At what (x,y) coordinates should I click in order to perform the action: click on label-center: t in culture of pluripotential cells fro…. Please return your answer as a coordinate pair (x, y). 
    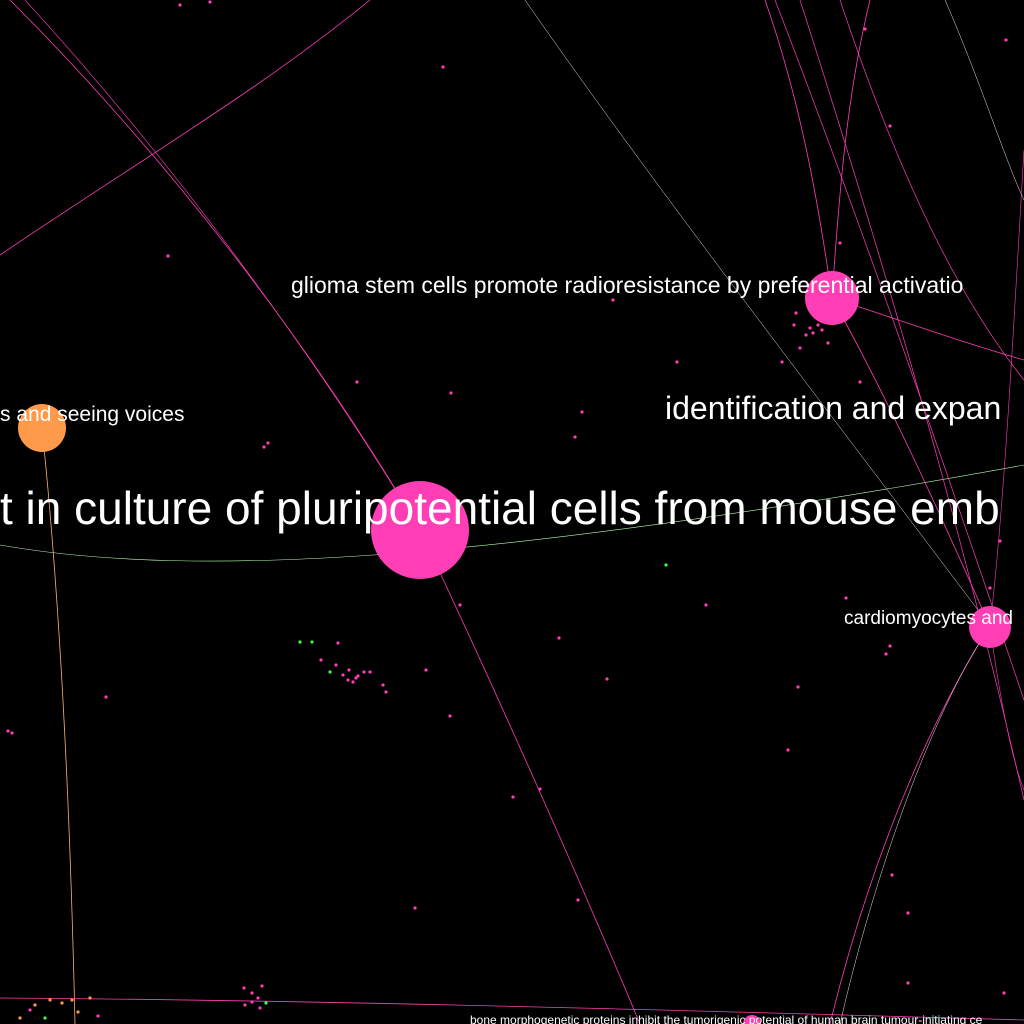
    Looking at the image, I should click on (500, 508).